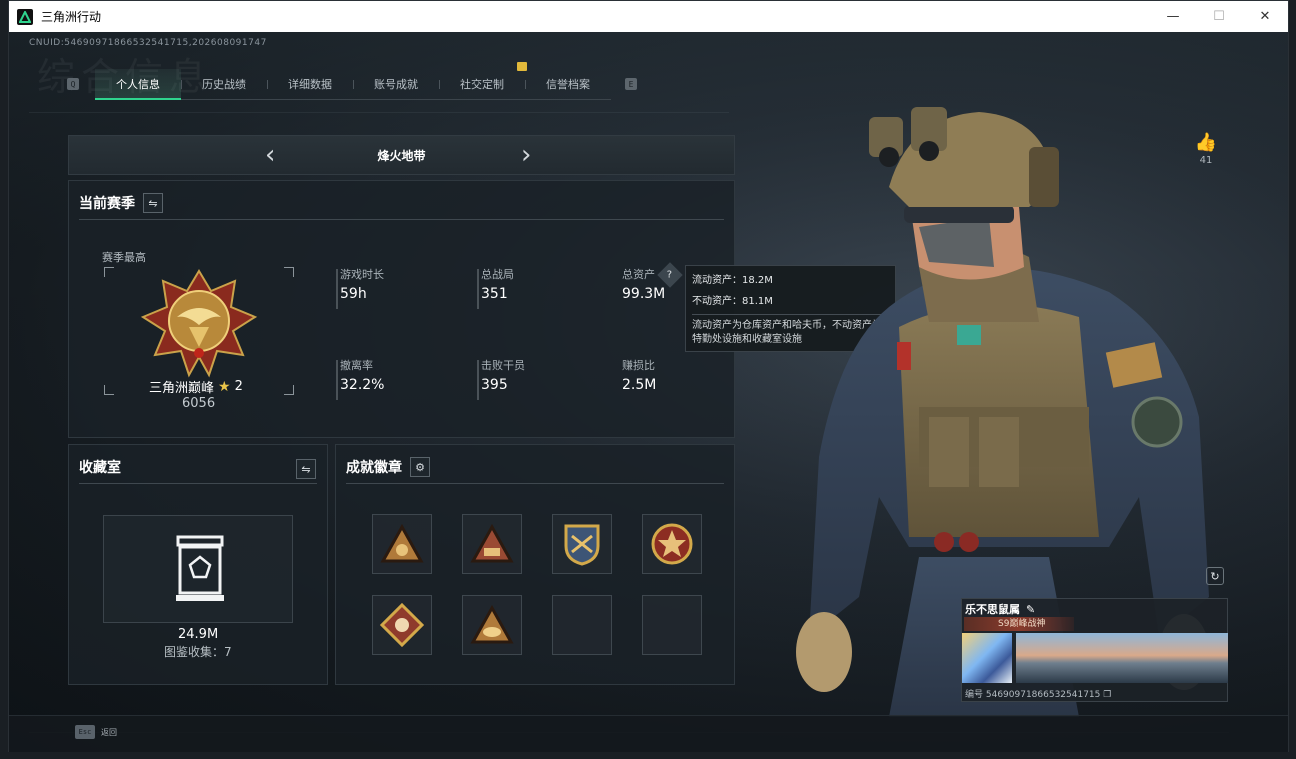 The height and width of the screenshot is (759, 1296). What do you see at coordinates (198, 634) in the screenshot?
I see `collection-value: 24.9M` at bounding box center [198, 634].